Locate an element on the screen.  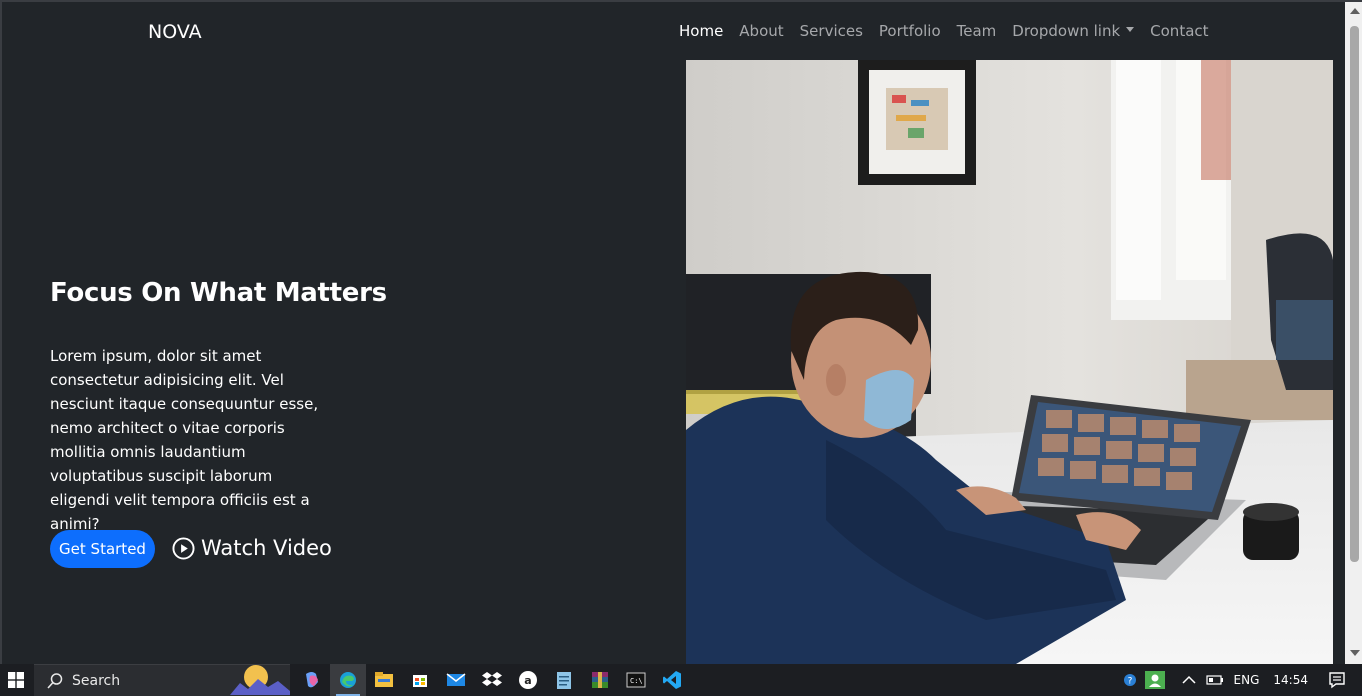
get-started-button: Get Started is located at coordinates (102, 549).